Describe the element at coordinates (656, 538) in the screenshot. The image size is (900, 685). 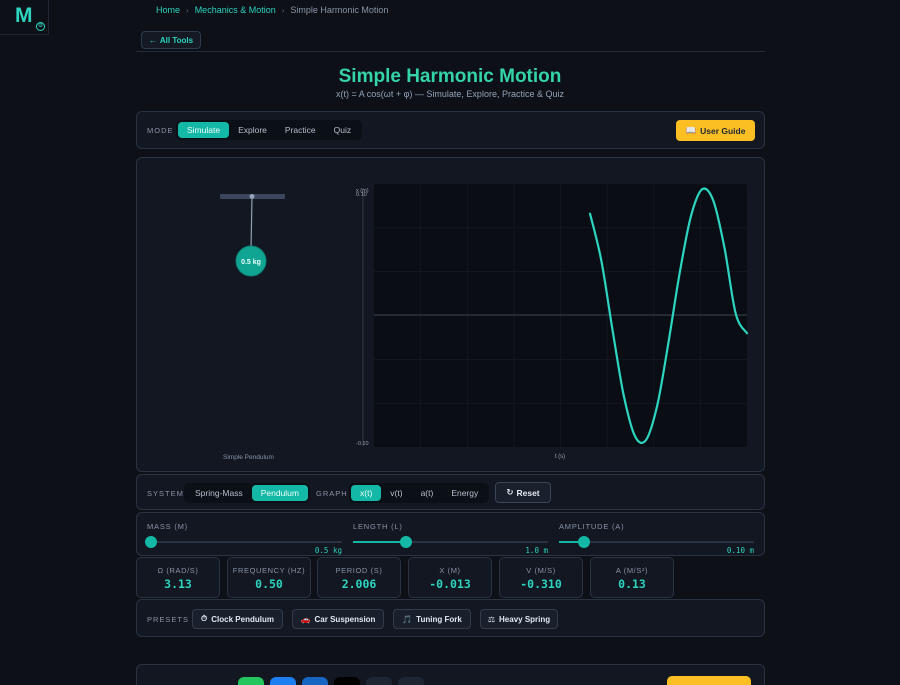
I see `amplitude-slider: AMPLITUDE (A) 0.10 m` at that location.